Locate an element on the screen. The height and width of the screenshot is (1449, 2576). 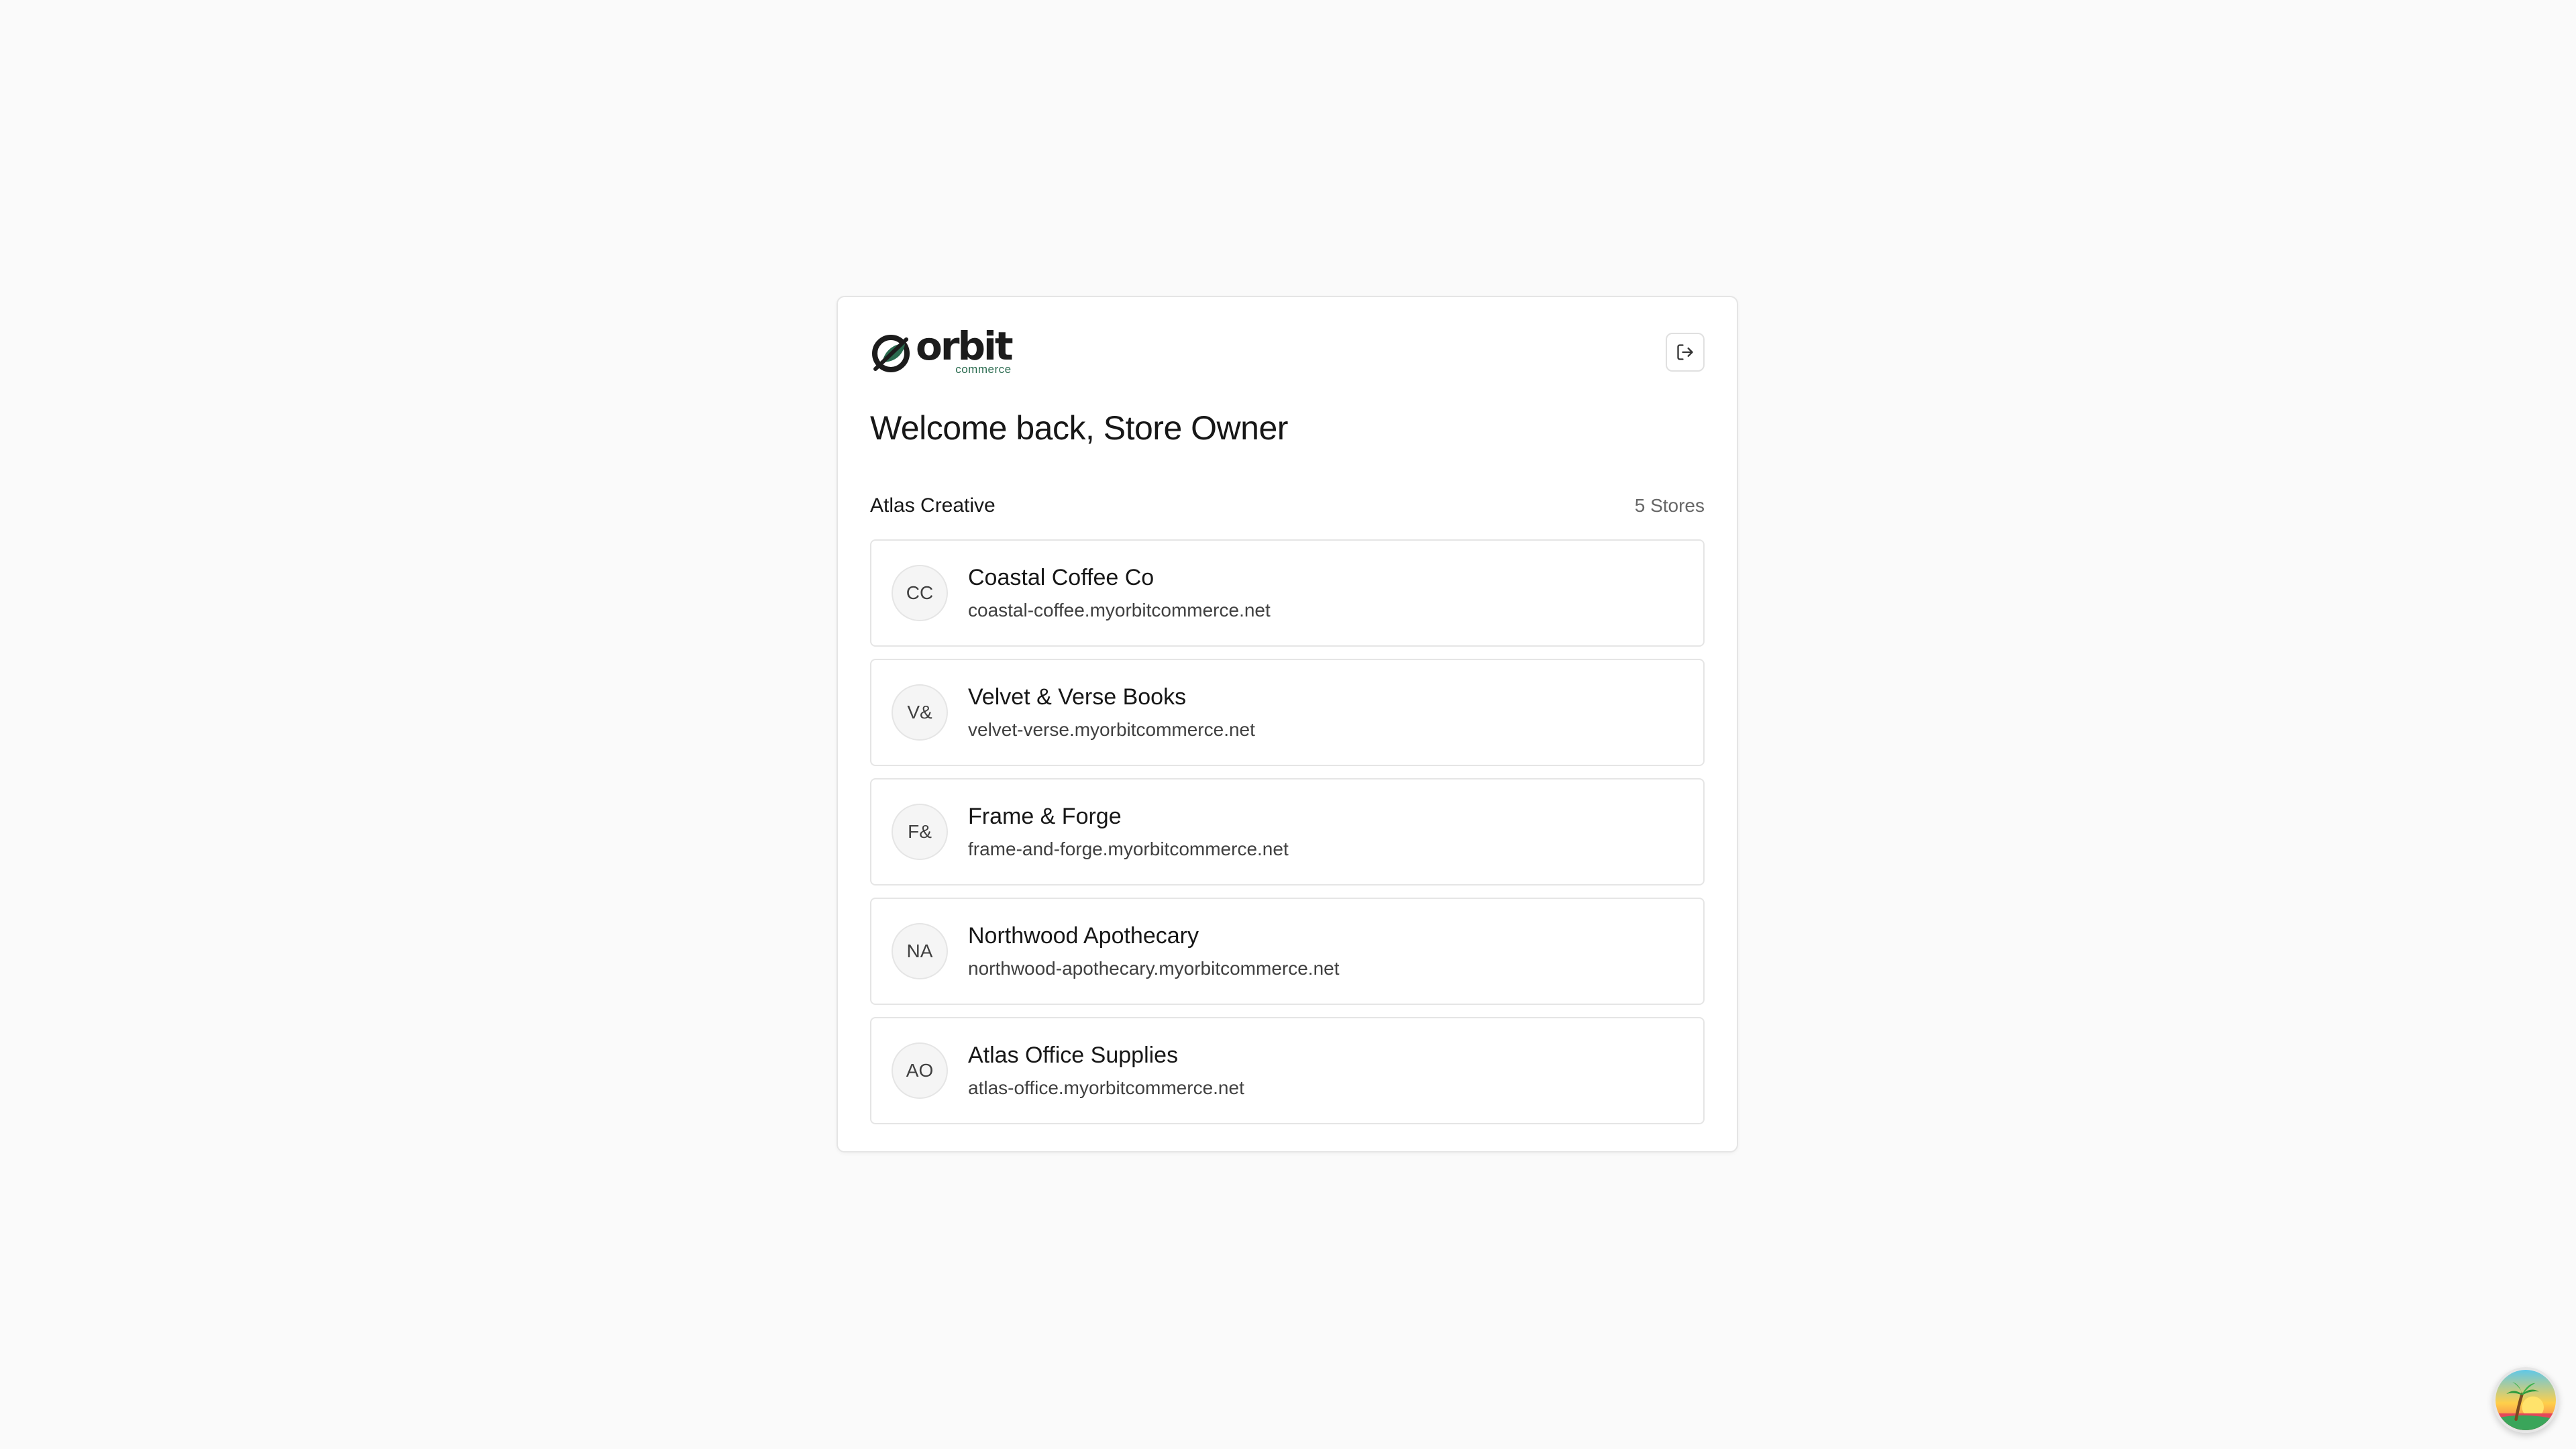
logo-text: orbit commerce is located at coordinates (965, 349).